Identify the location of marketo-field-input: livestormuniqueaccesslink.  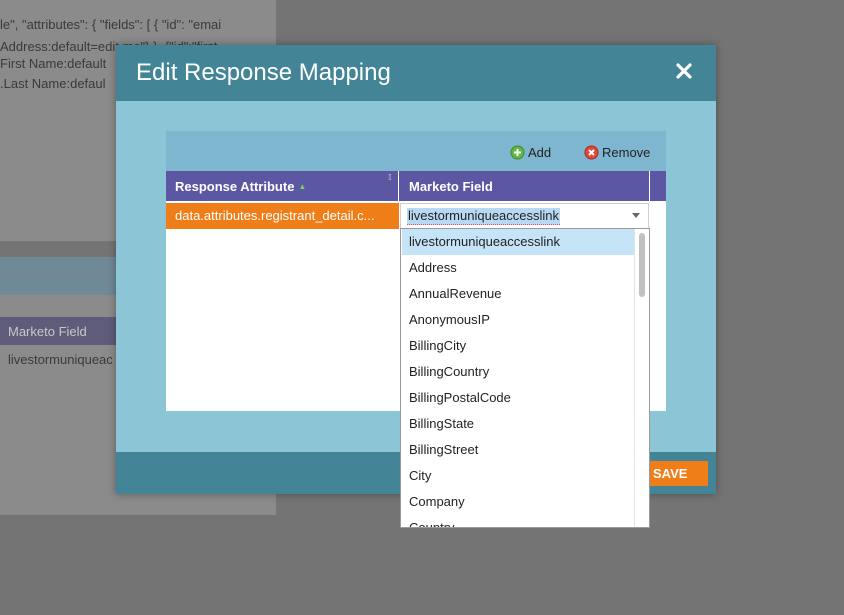
(484, 216).